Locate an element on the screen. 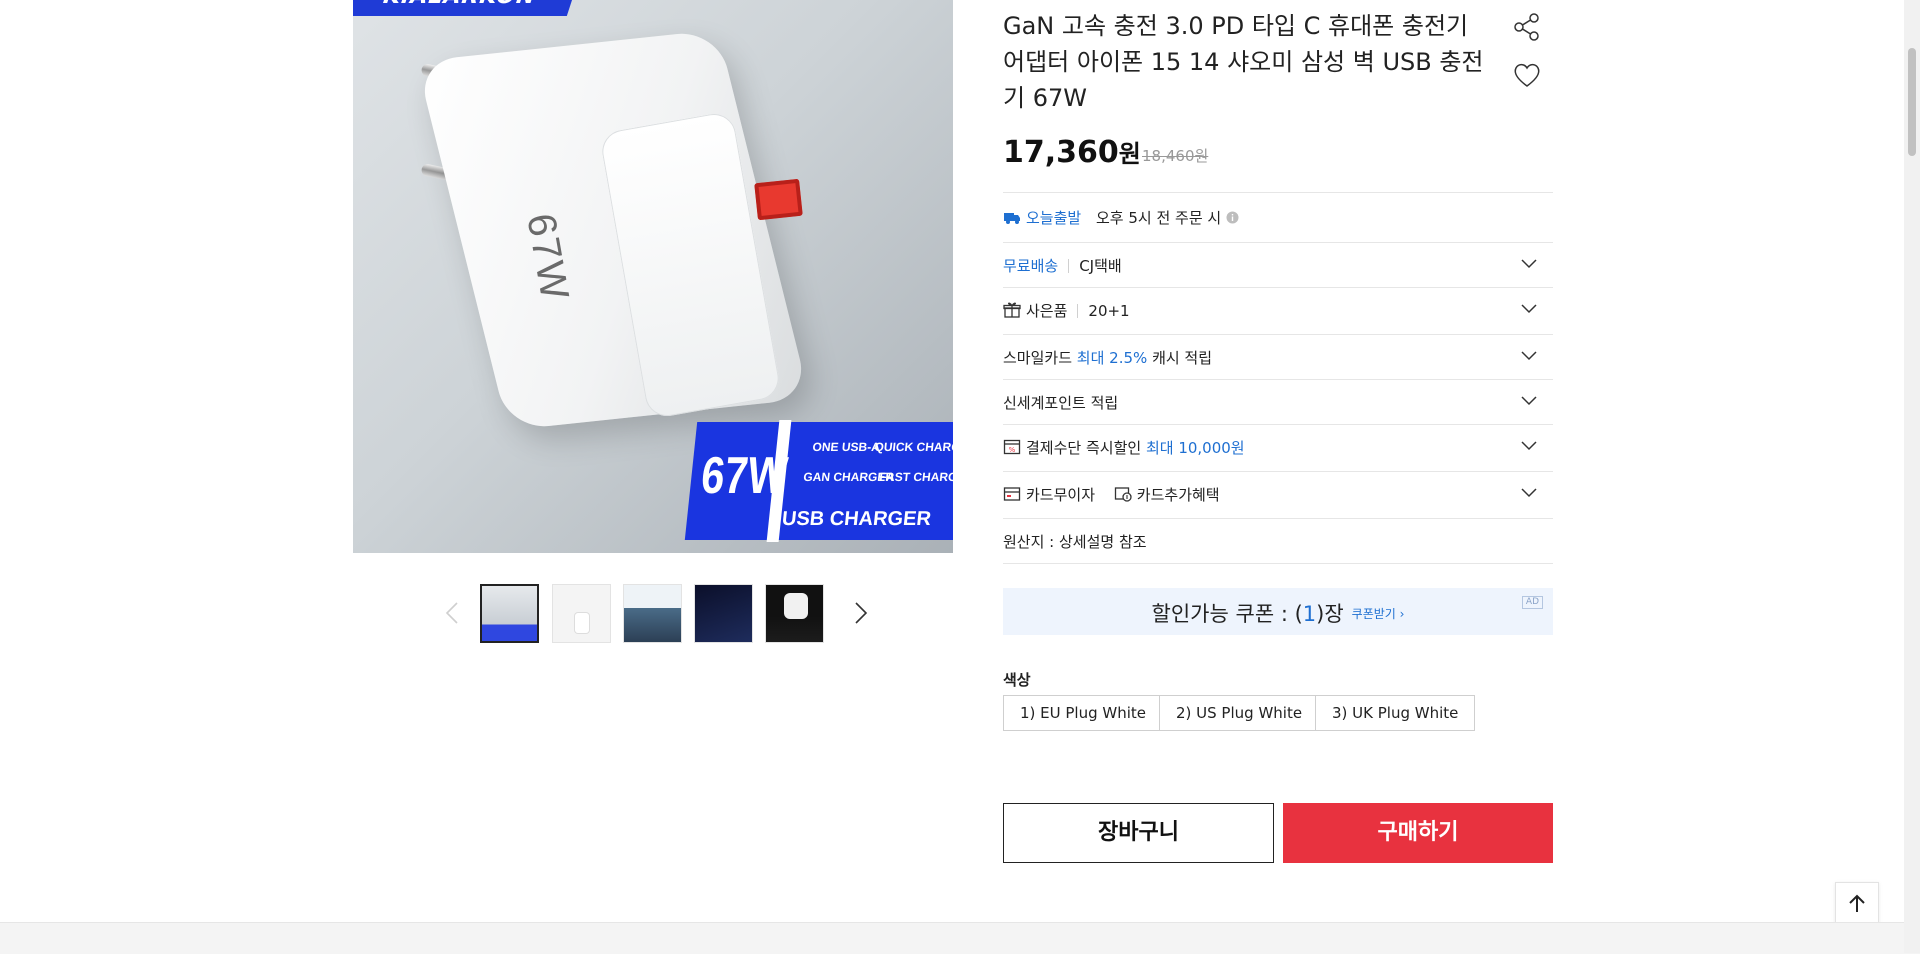  scroll-to-top-button is located at coordinates (1857, 904).